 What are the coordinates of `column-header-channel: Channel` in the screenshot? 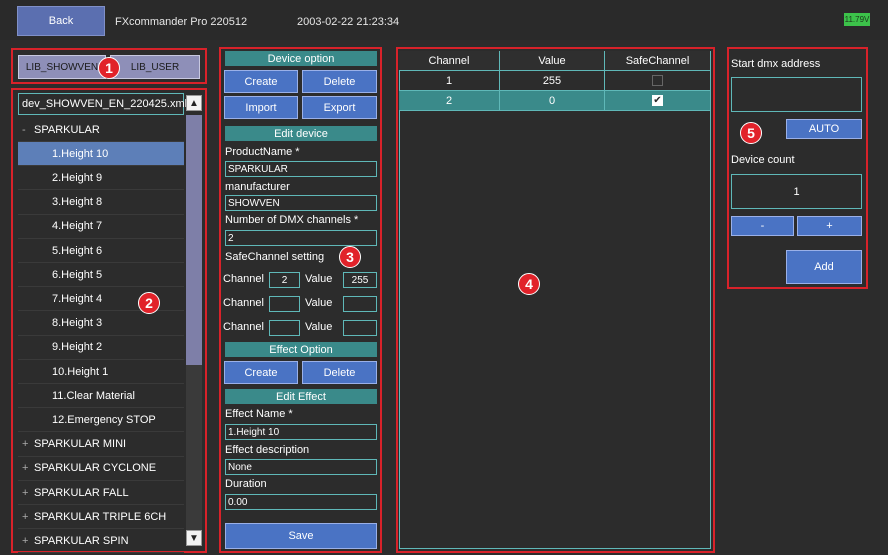 It's located at (449, 61).